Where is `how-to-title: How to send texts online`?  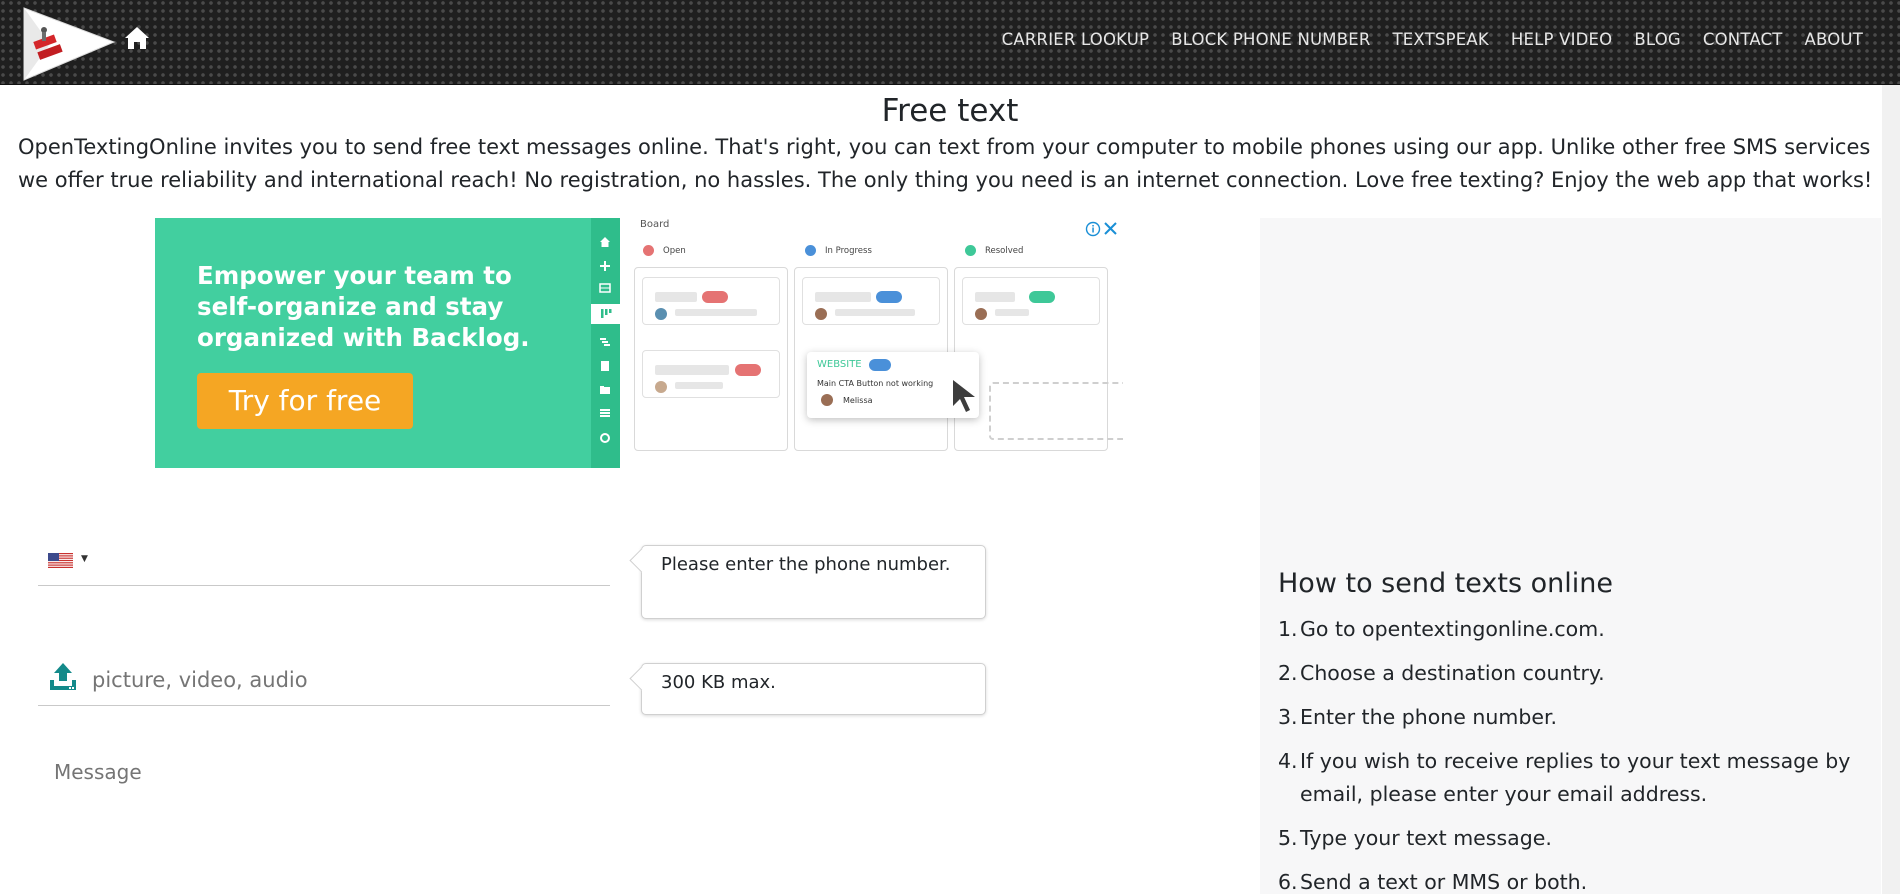
how-to-title: How to send texts online is located at coordinates (1445, 583).